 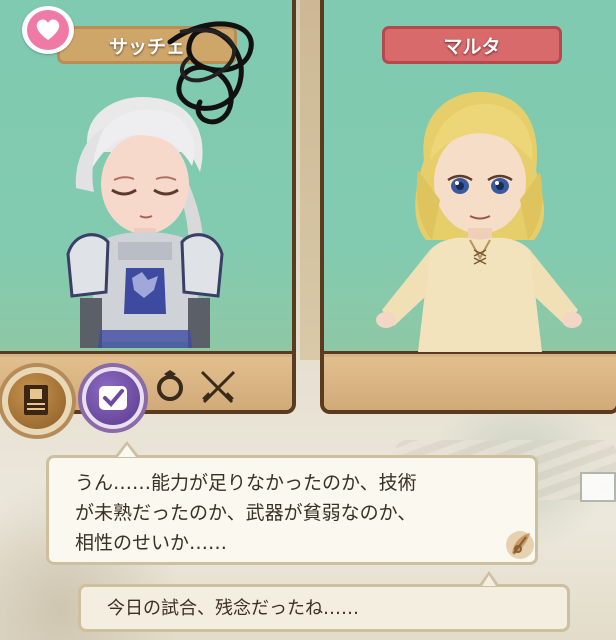 I want to click on notebook-icon, so click(x=36, y=400).